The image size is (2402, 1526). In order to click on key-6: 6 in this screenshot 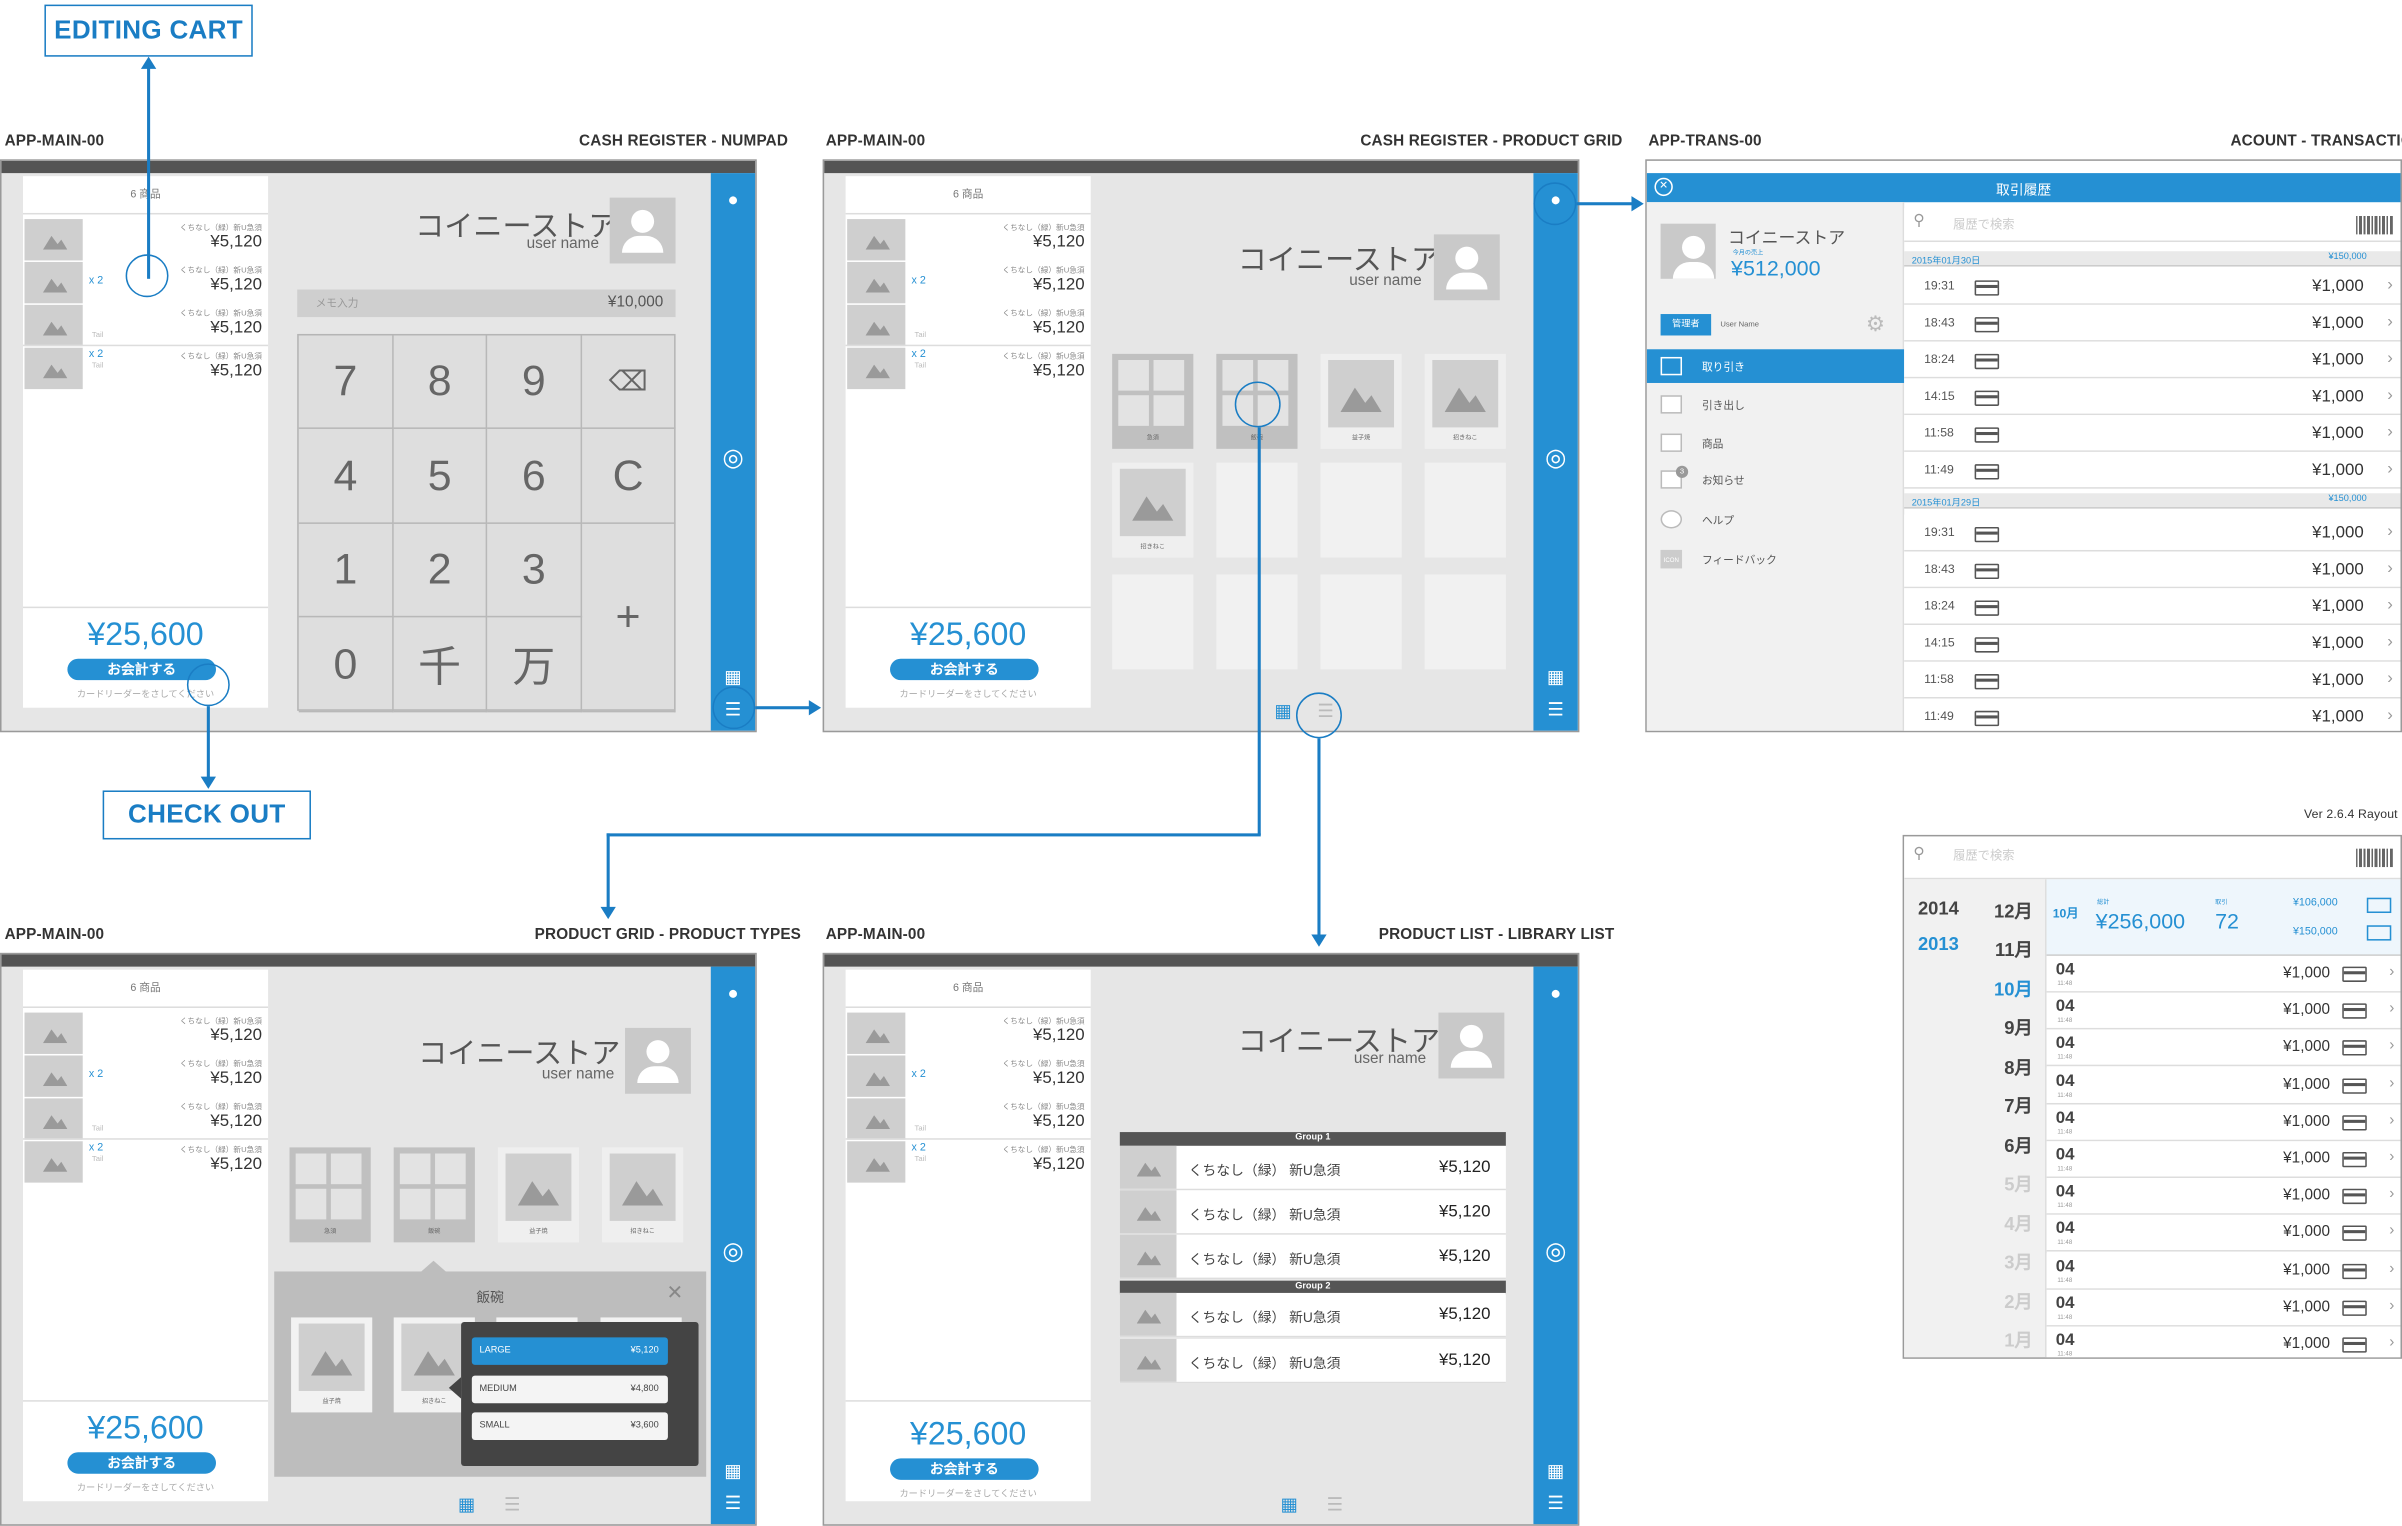, I will do `click(535, 476)`.